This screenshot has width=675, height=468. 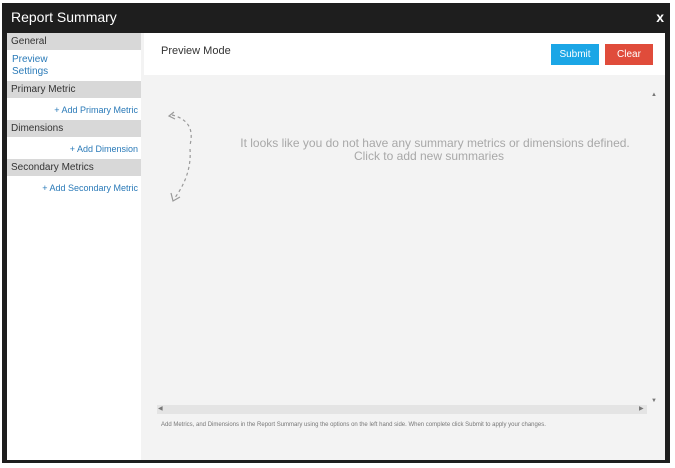 What do you see at coordinates (74, 109) in the screenshot?
I see `add-primary-metric-link: + Add Primary Metric` at bounding box center [74, 109].